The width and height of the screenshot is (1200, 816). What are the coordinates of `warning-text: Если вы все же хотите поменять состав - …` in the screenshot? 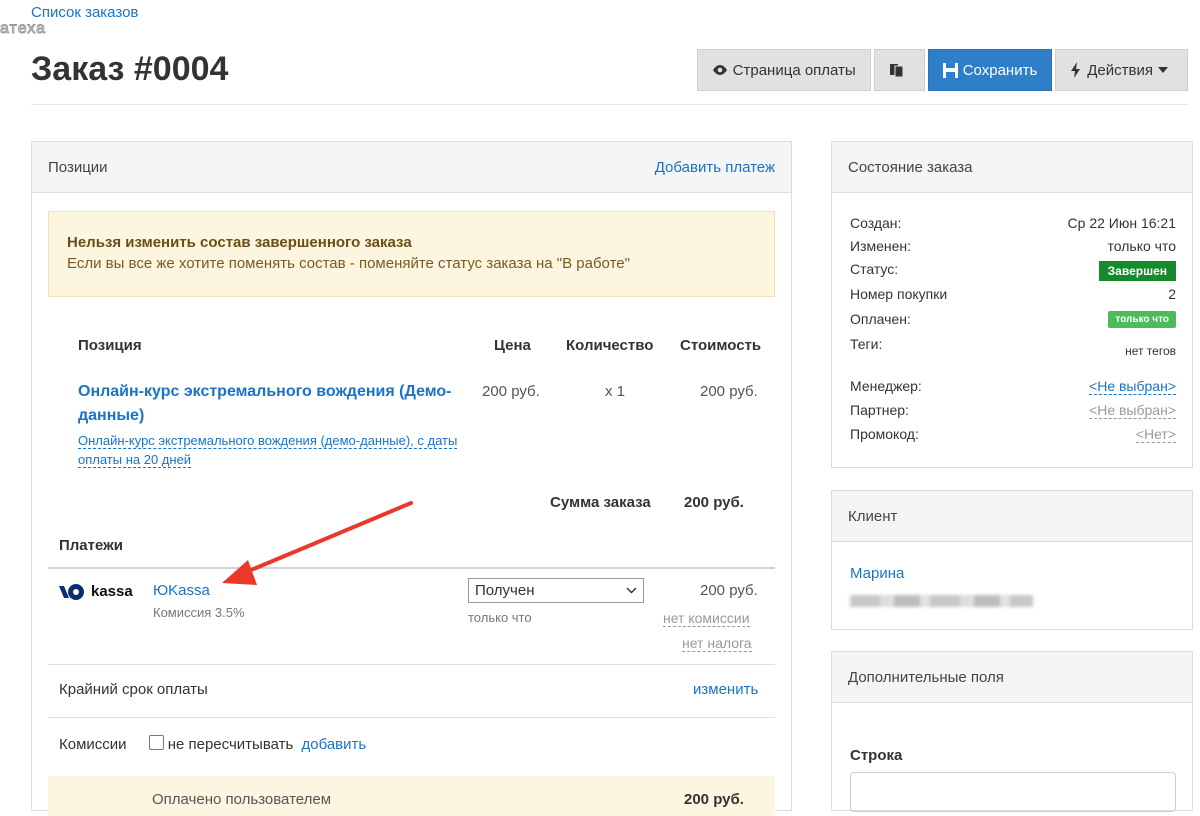 It's located at (348, 263).